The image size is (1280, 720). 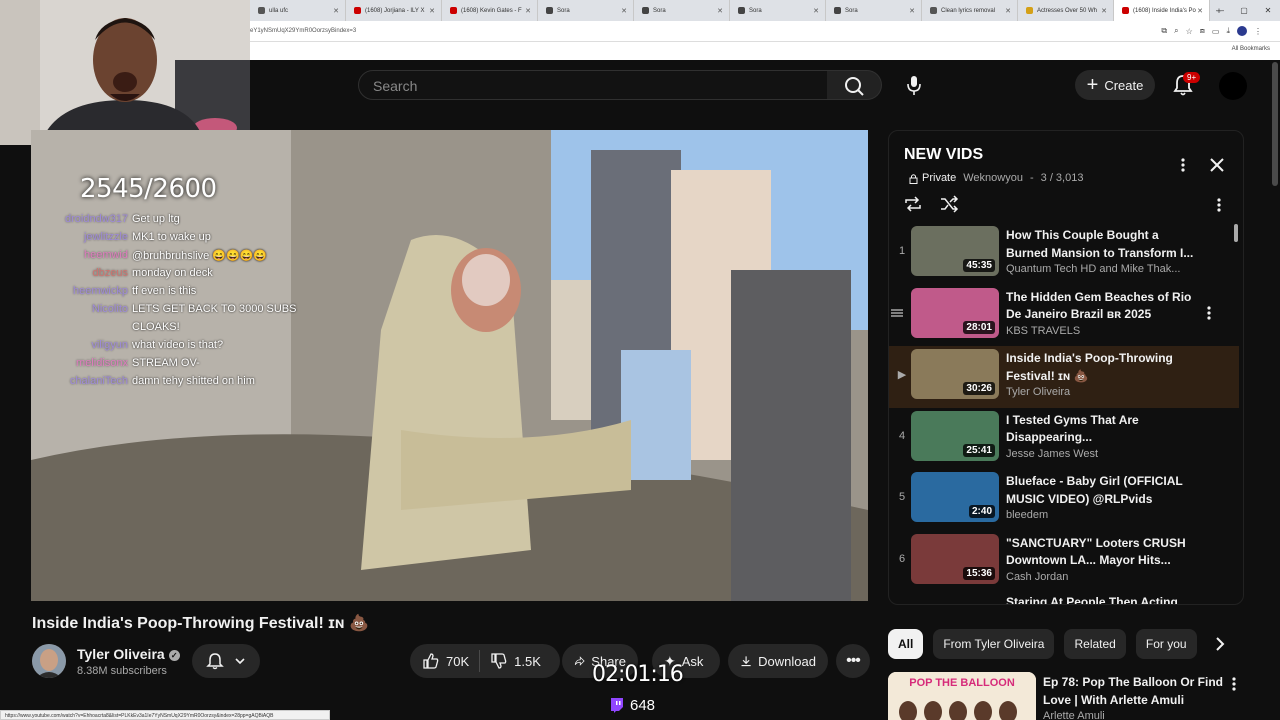 What do you see at coordinates (1095, 644) in the screenshot?
I see `filter-chip: Related` at bounding box center [1095, 644].